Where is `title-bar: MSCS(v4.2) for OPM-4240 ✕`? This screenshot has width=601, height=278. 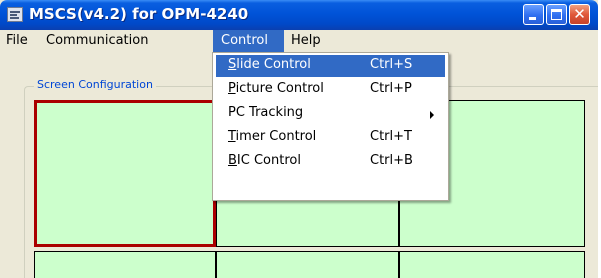
title-bar: MSCS(v4.2) for OPM-4240 ✕ is located at coordinates (299, 15).